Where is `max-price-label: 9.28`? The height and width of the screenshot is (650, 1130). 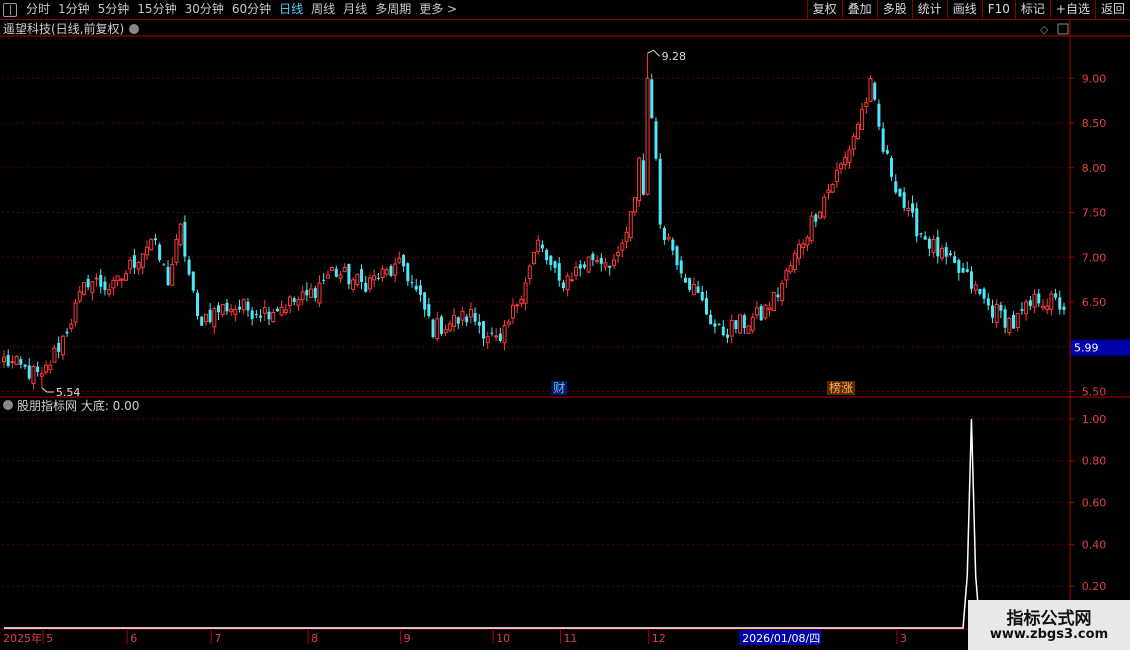
max-price-label: 9.28 is located at coordinates (674, 56).